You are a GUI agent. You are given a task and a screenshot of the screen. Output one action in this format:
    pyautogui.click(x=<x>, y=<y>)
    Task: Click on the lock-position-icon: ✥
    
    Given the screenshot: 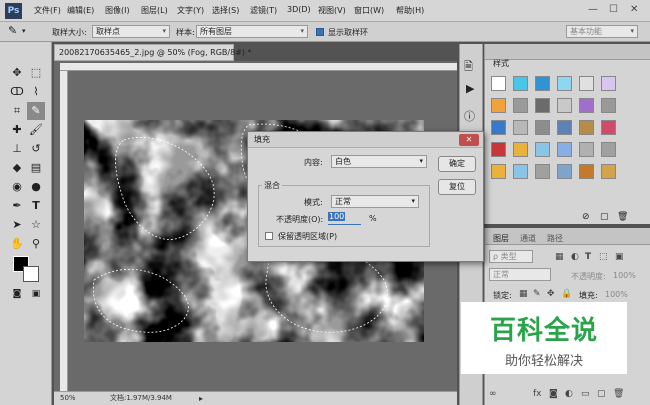 What is the action you would take?
    pyautogui.click(x=551, y=294)
    